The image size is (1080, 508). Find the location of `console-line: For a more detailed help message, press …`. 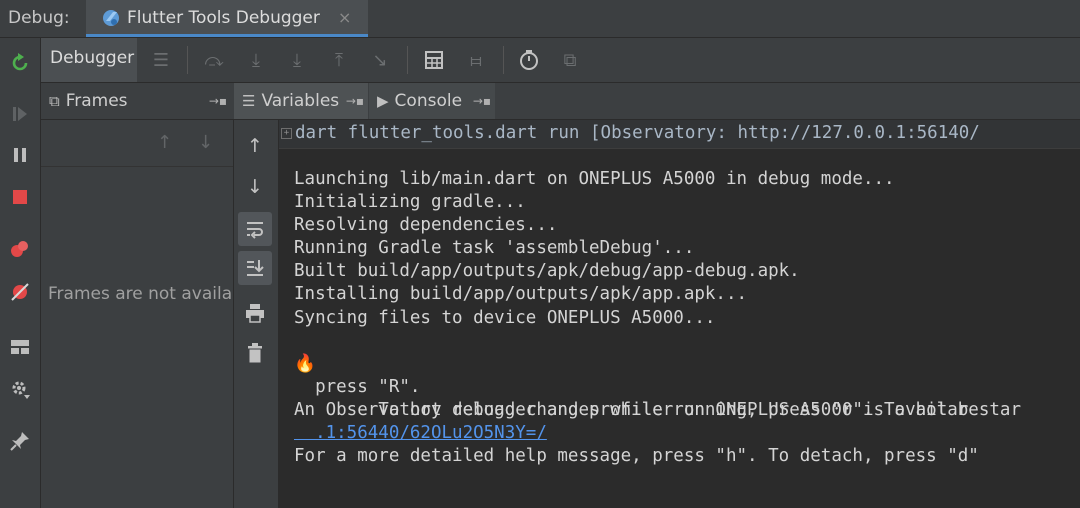

console-line: For a more detailed help message, press … is located at coordinates (636, 456).